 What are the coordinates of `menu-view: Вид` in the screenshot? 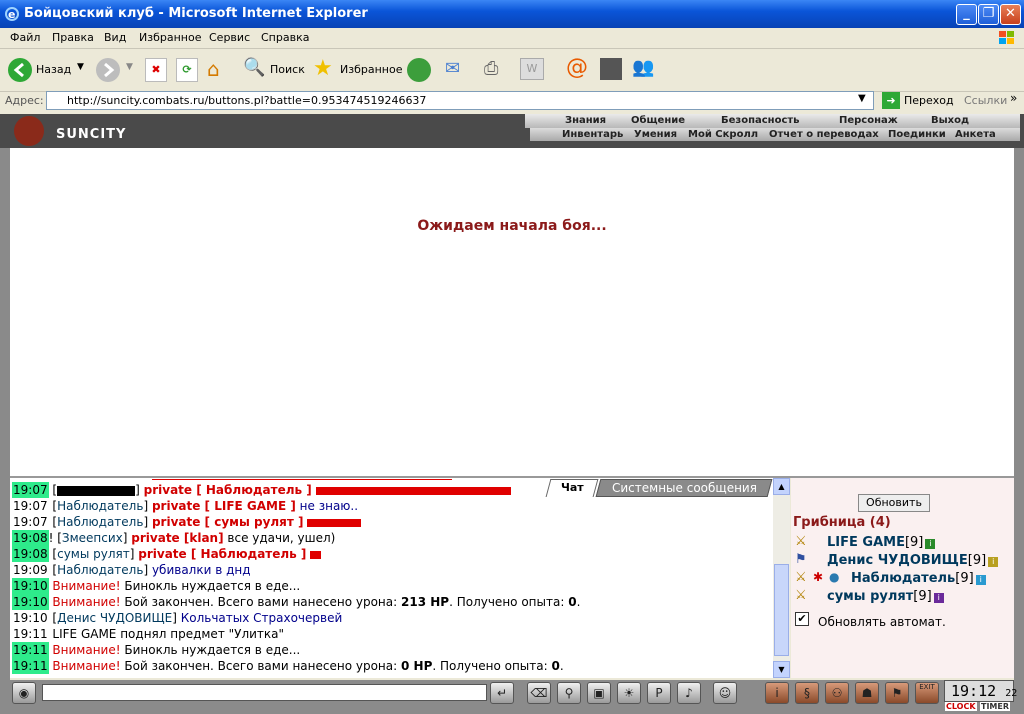 It's located at (115, 37).